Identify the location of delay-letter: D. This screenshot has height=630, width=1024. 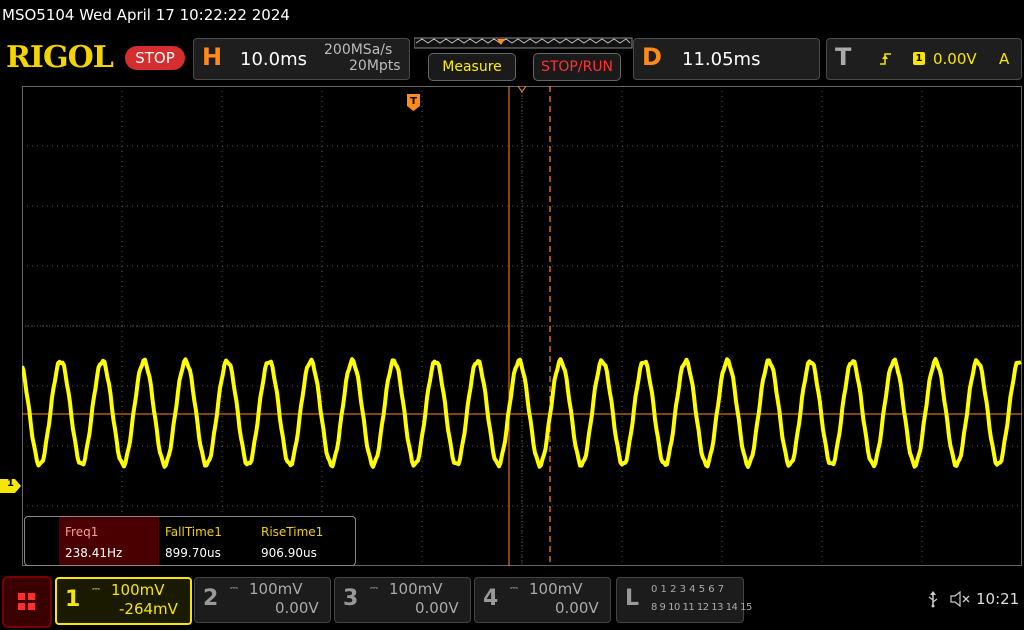
(652, 57).